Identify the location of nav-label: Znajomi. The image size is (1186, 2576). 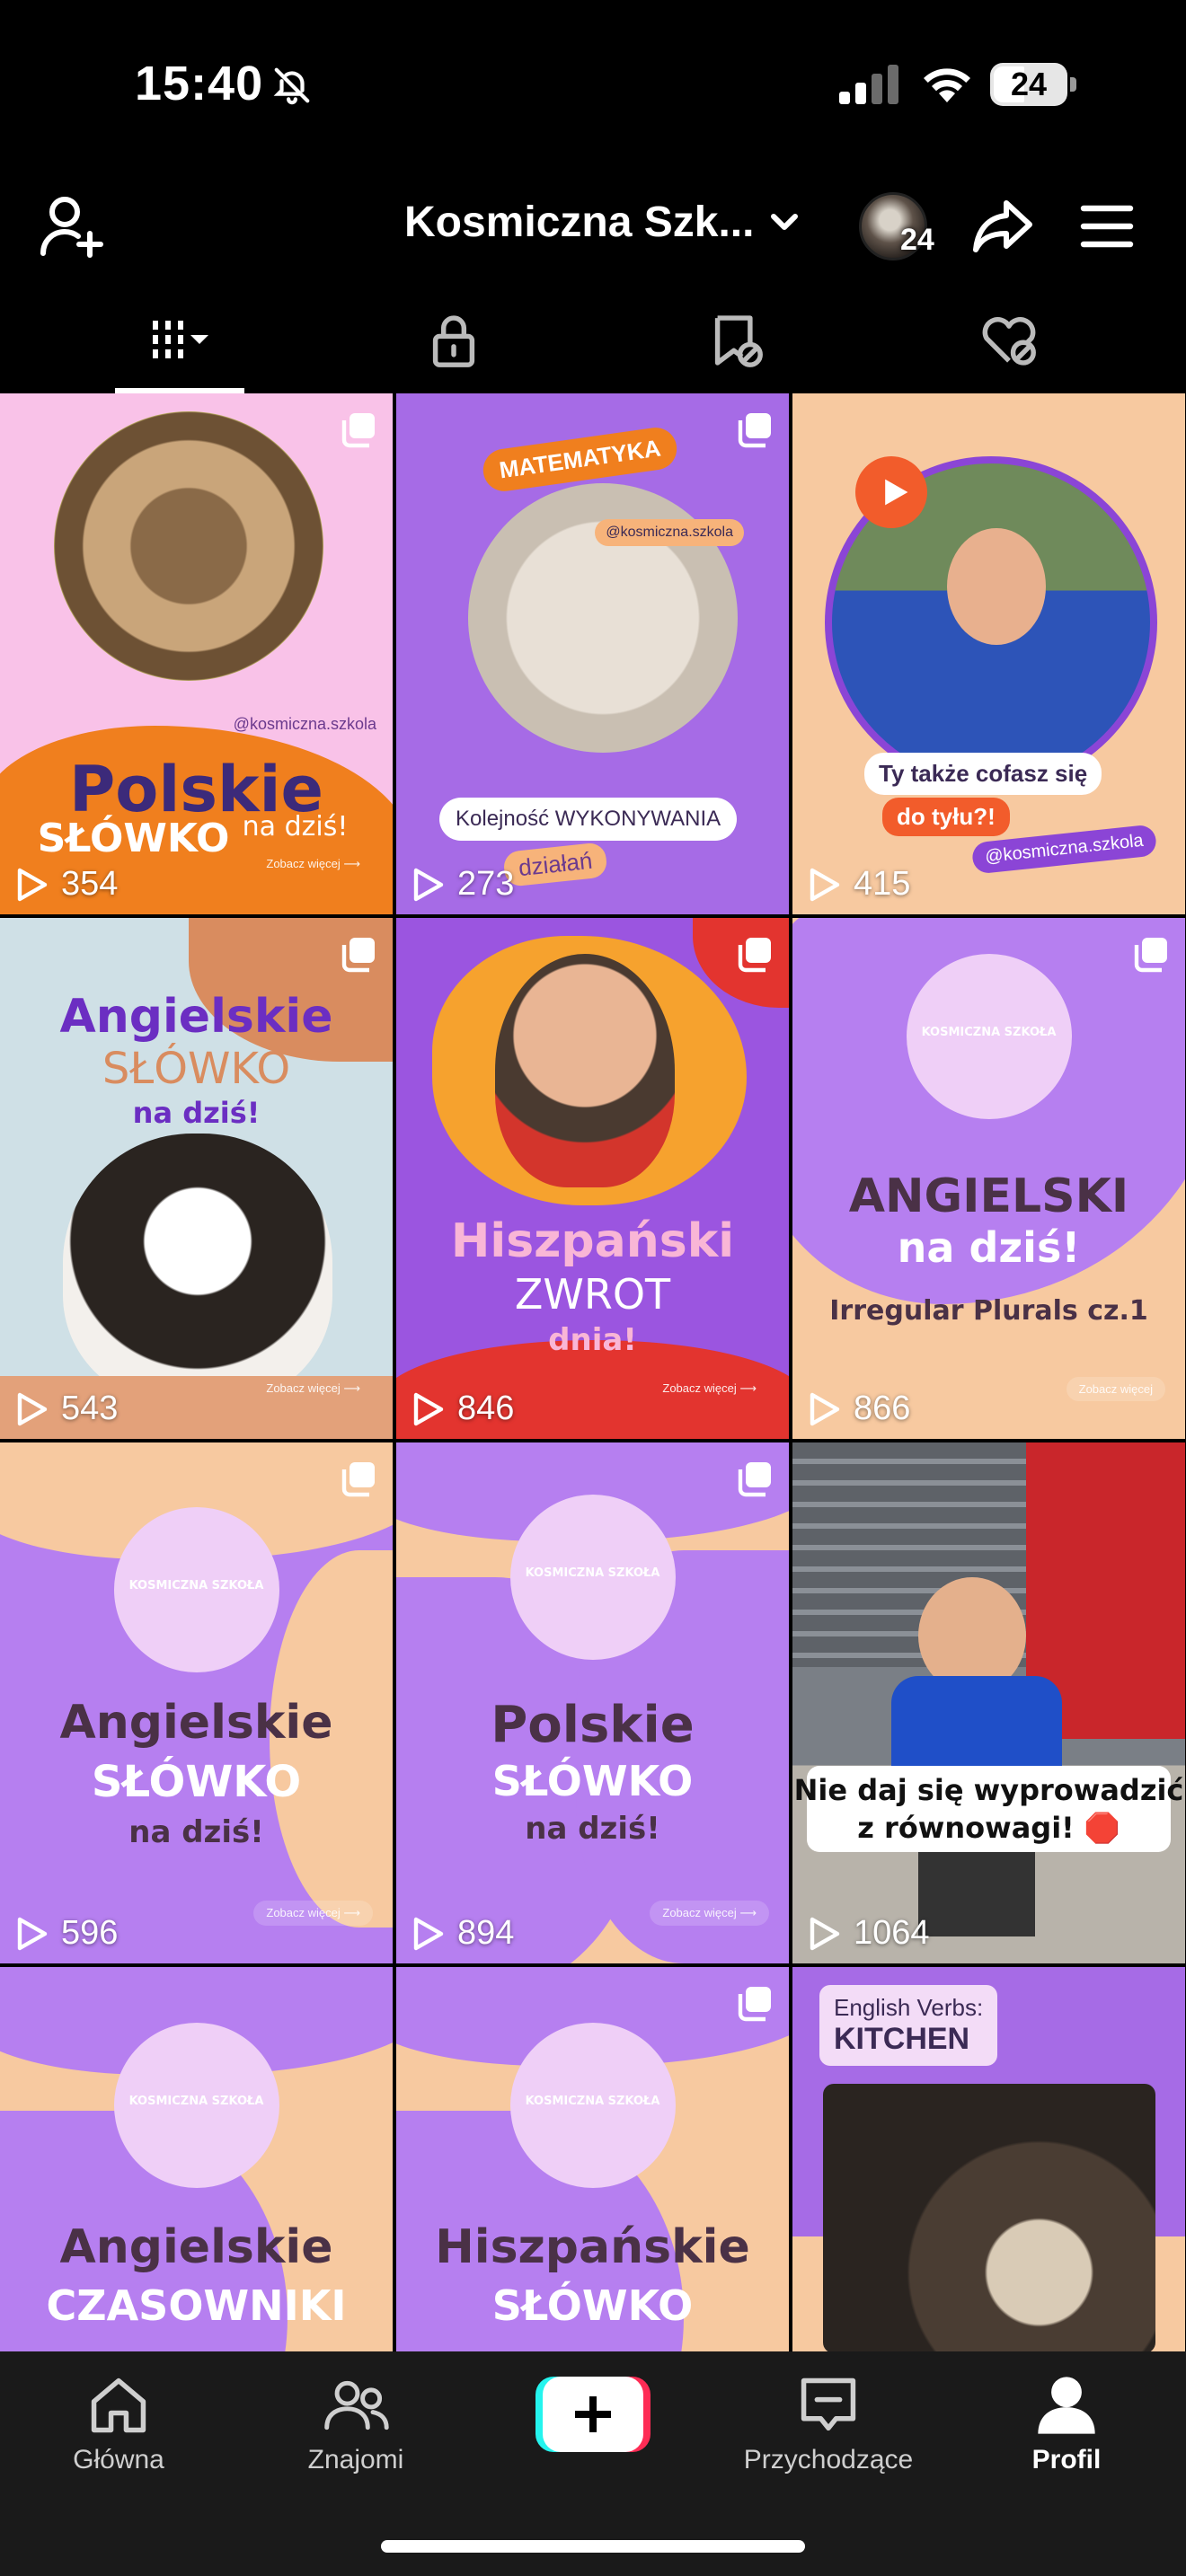
(355, 2460).